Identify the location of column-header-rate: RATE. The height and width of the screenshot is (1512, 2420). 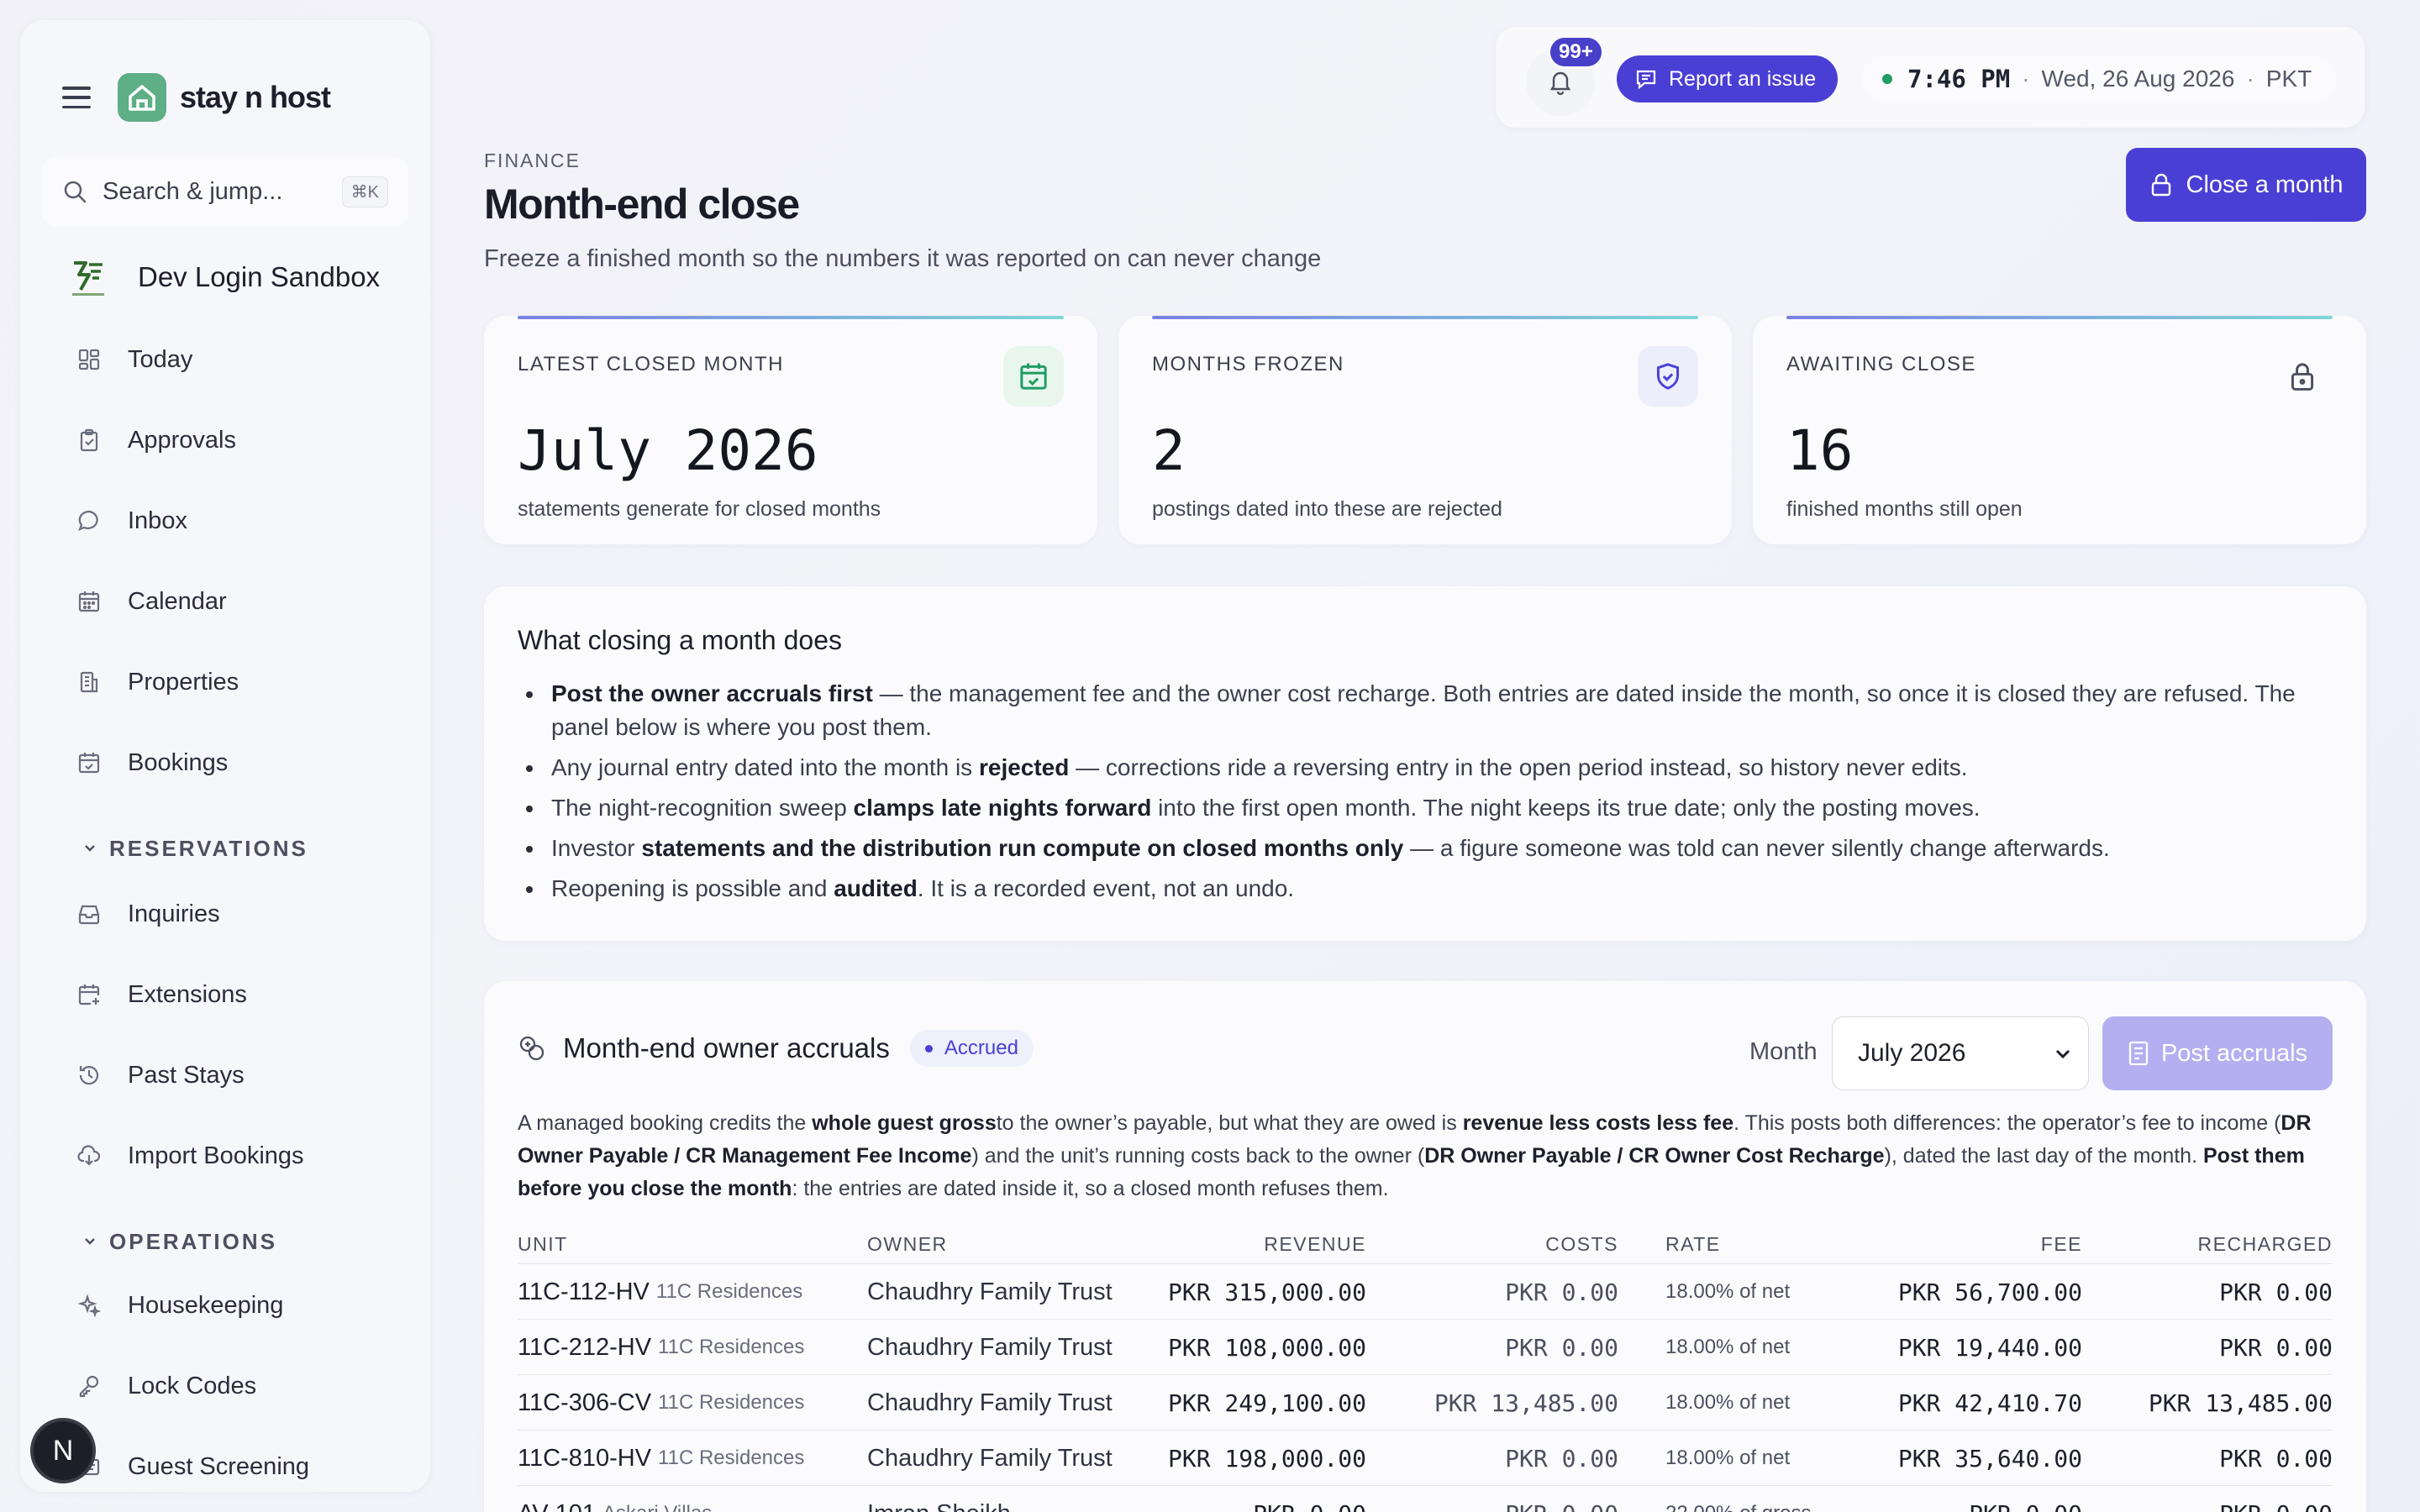
(1693, 1244).